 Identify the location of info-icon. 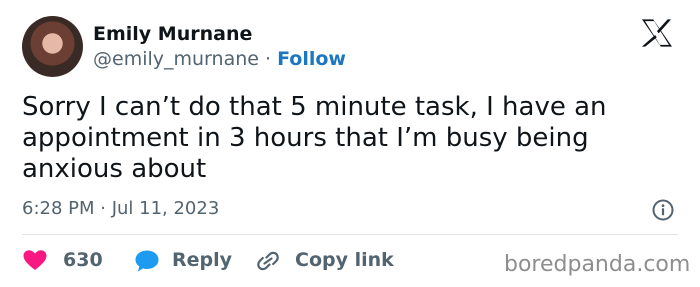
(663, 210).